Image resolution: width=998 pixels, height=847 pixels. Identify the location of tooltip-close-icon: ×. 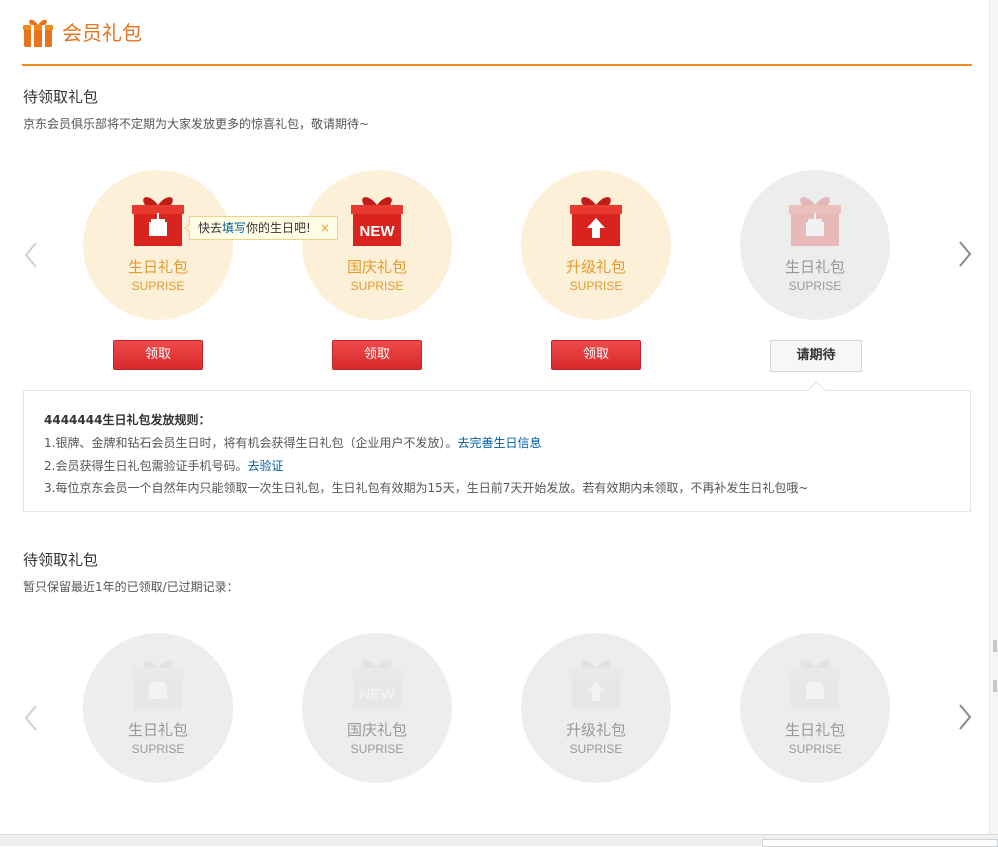
(325, 228).